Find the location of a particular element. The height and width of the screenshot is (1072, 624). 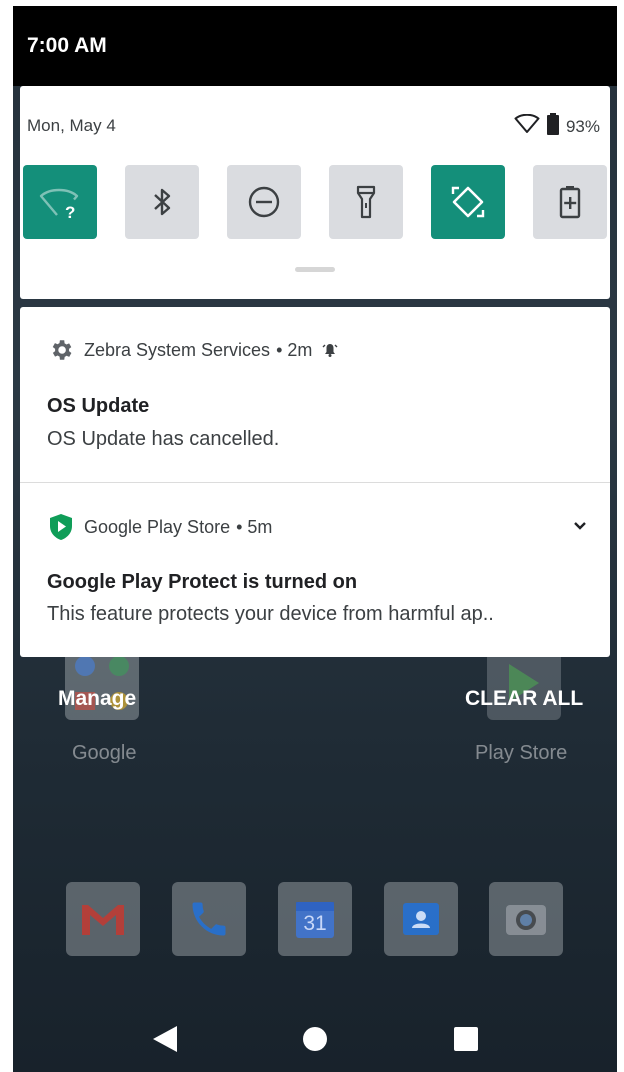

clock: 7:00 AM is located at coordinates (67, 45).